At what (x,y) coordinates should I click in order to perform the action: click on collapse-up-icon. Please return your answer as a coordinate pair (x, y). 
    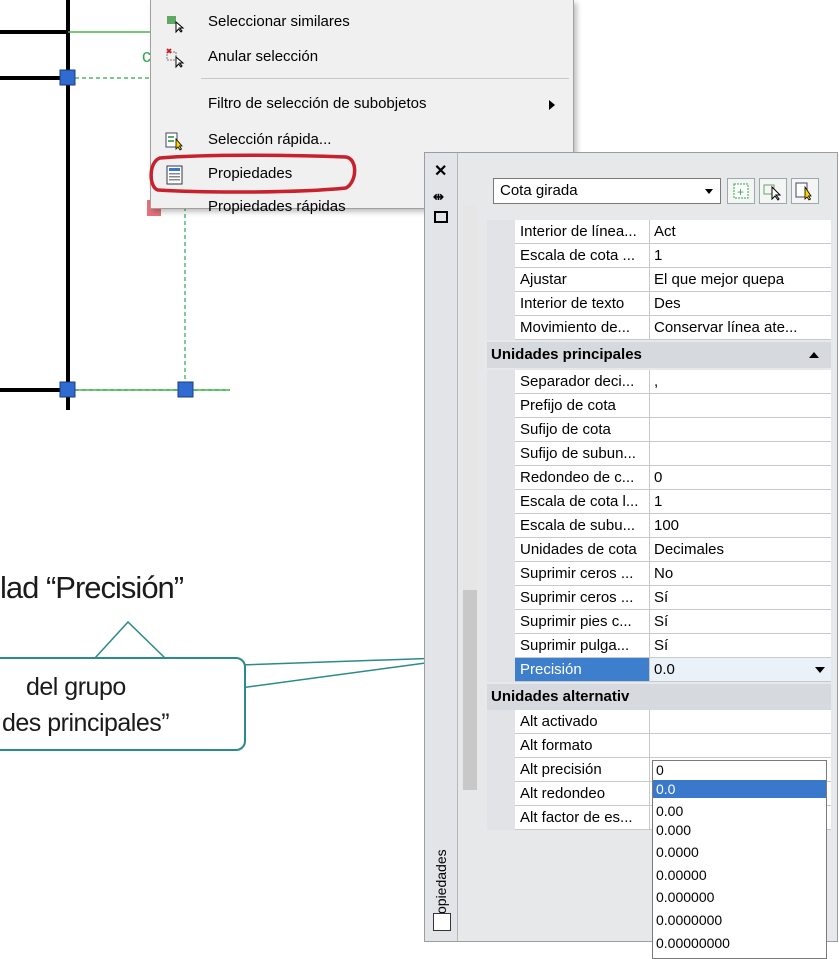
    Looking at the image, I should click on (814, 355).